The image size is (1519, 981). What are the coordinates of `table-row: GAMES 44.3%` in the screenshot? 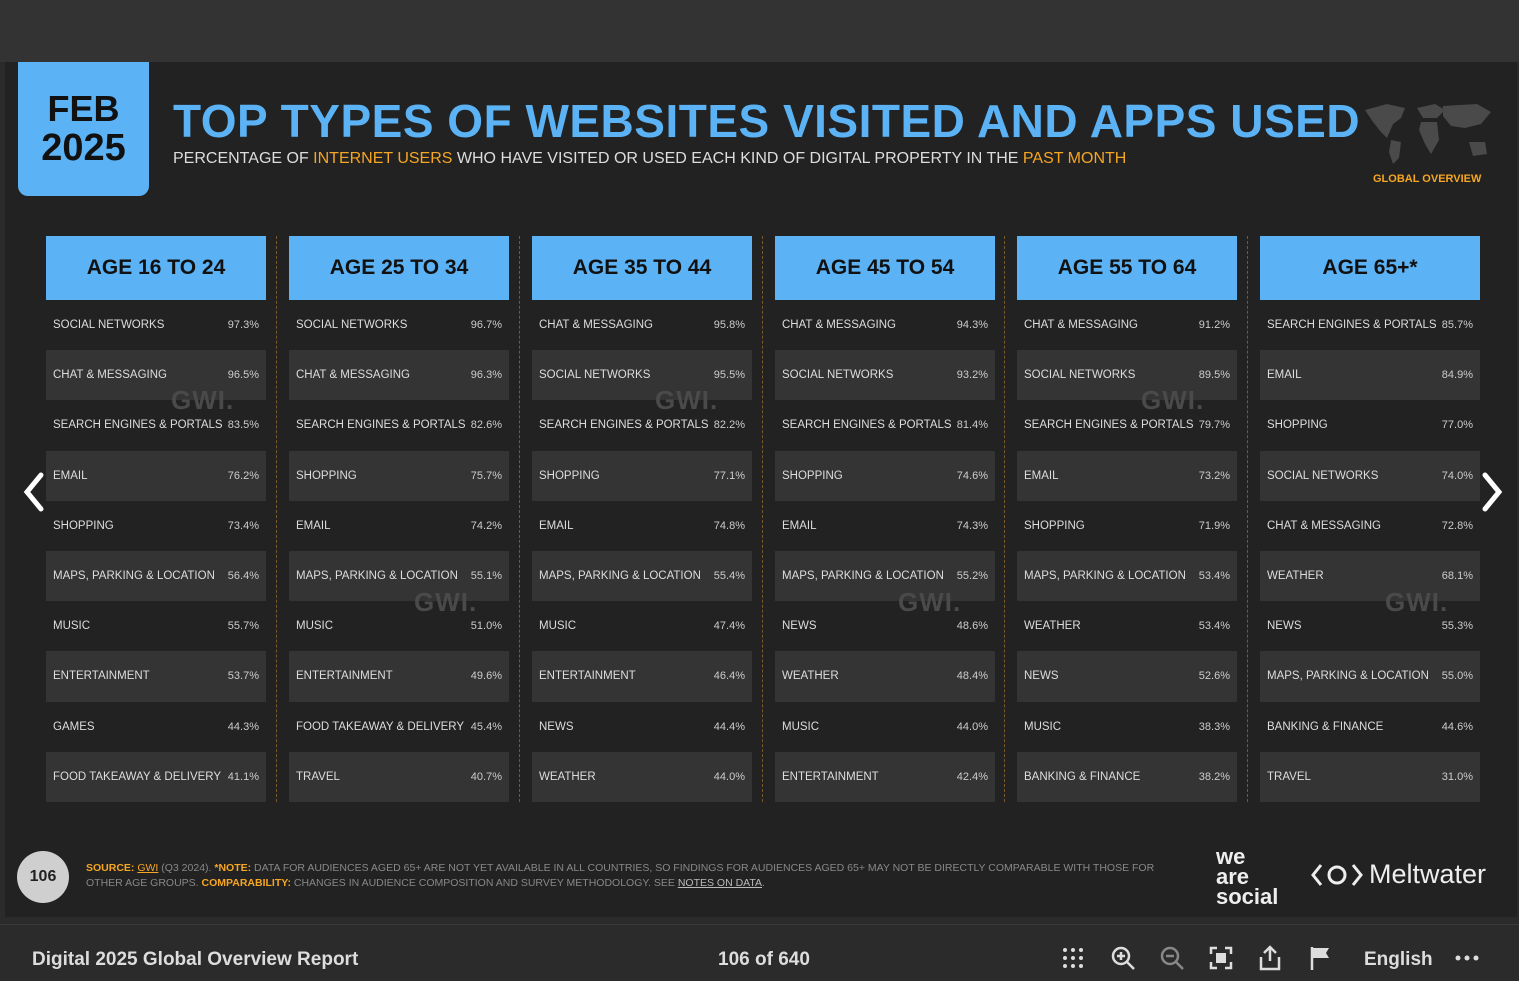 It's located at (156, 727).